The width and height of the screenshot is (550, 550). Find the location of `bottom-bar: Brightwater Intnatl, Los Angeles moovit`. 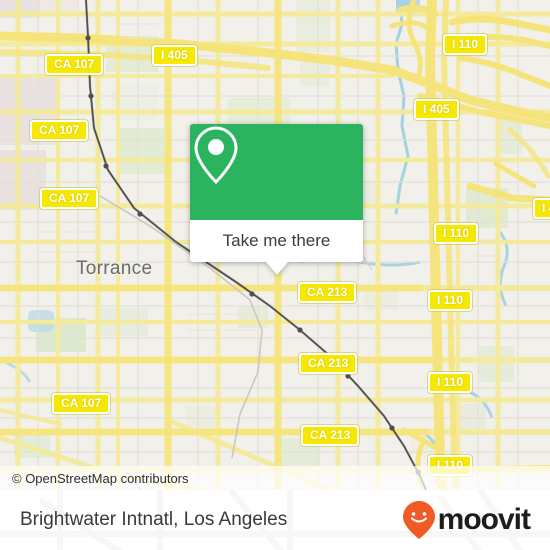

bottom-bar: Brightwater Intnatl, Los Angeles moovit is located at coordinates (275, 520).